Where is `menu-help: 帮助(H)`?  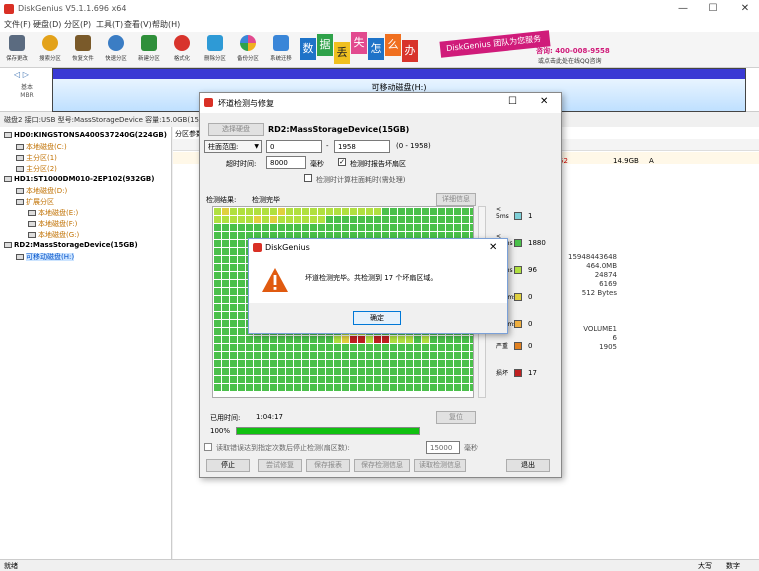 menu-help: 帮助(H) is located at coordinates (166, 24).